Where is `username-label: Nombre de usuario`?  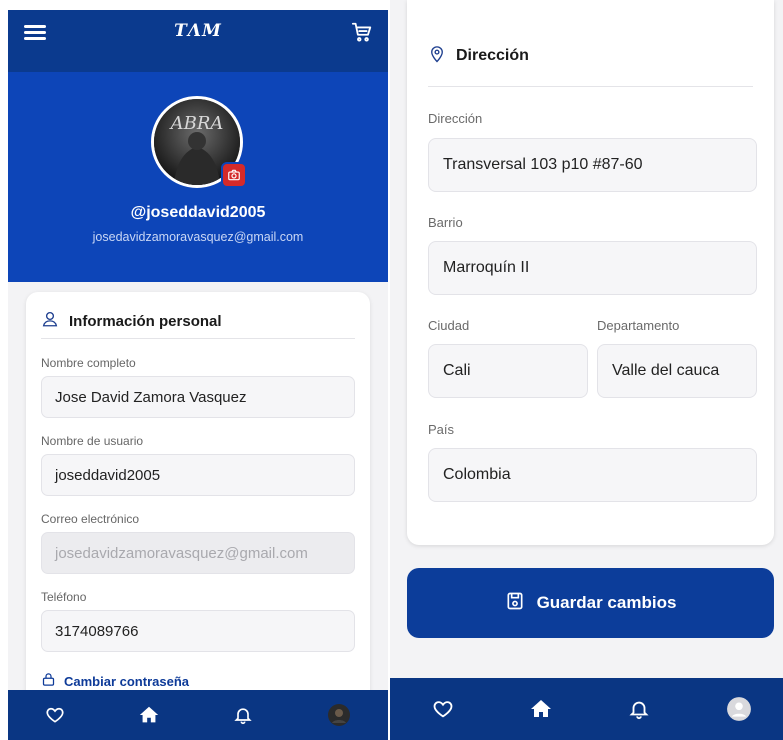 username-label: Nombre de usuario is located at coordinates (92, 441).